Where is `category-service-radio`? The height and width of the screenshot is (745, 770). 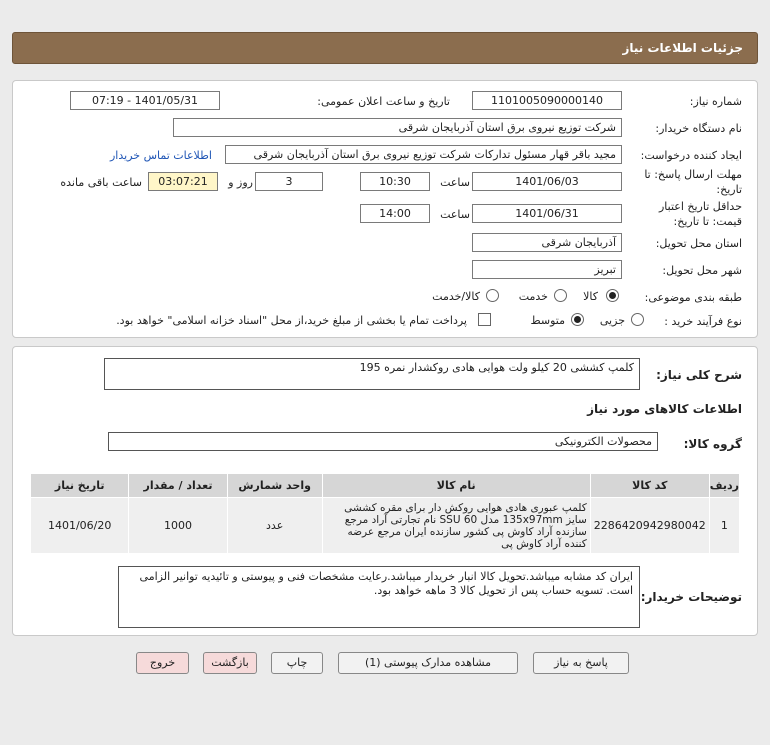
category-service-radio is located at coordinates (560, 295).